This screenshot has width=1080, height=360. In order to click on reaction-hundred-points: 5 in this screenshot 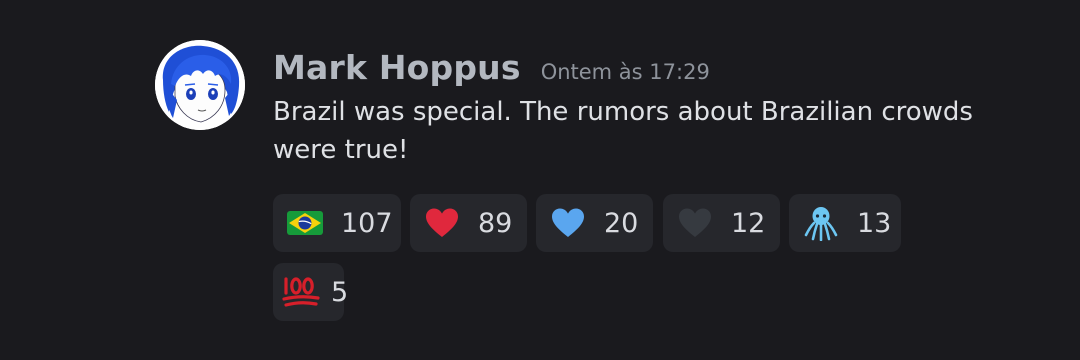, I will do `click(310, 292)`.